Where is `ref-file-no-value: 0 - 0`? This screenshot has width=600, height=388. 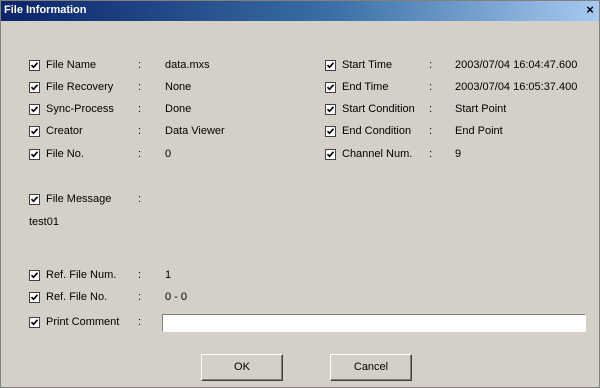 ref-file-no-value: 0 - 0 is located at coordinates (176, 297).